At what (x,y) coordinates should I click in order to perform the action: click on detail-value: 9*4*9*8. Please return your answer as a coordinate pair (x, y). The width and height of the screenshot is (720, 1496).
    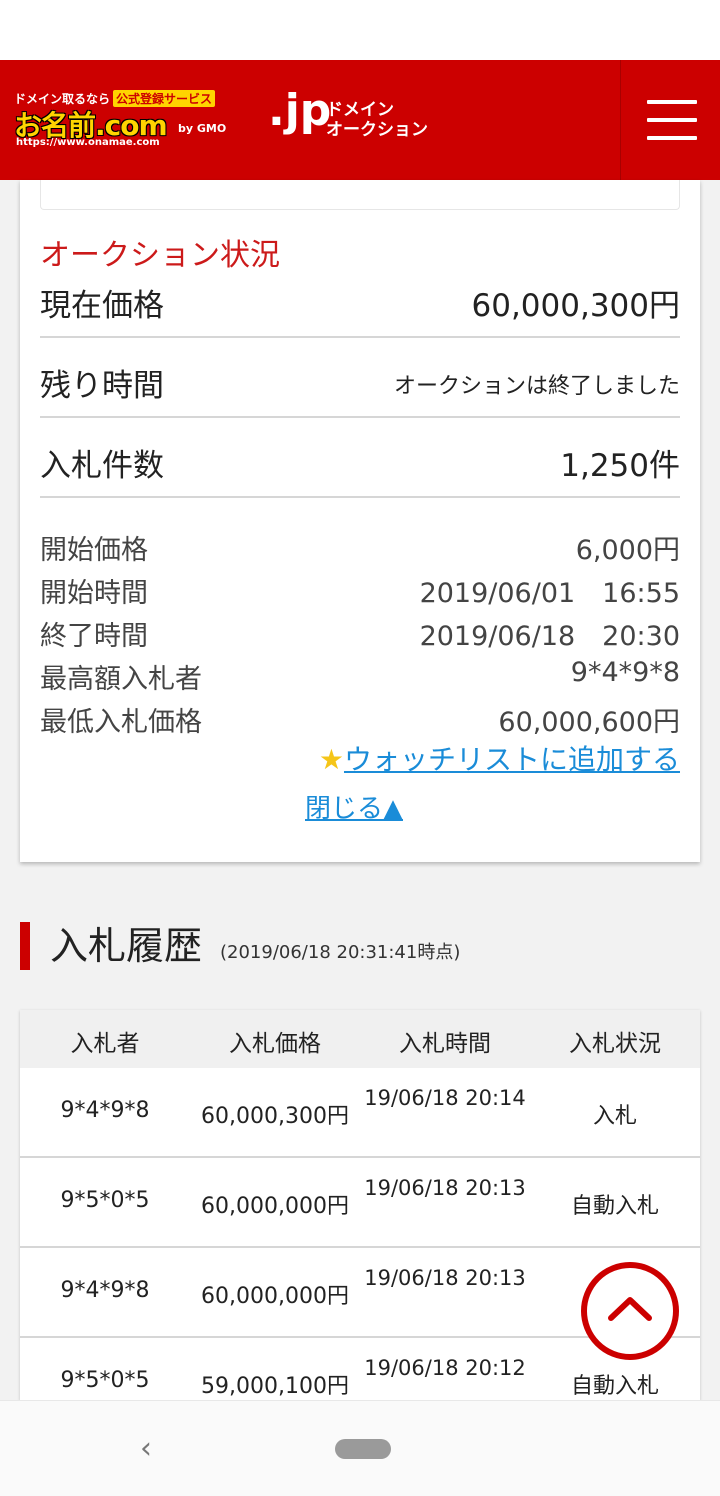
    Looking at the image, I should click on (625, 672).